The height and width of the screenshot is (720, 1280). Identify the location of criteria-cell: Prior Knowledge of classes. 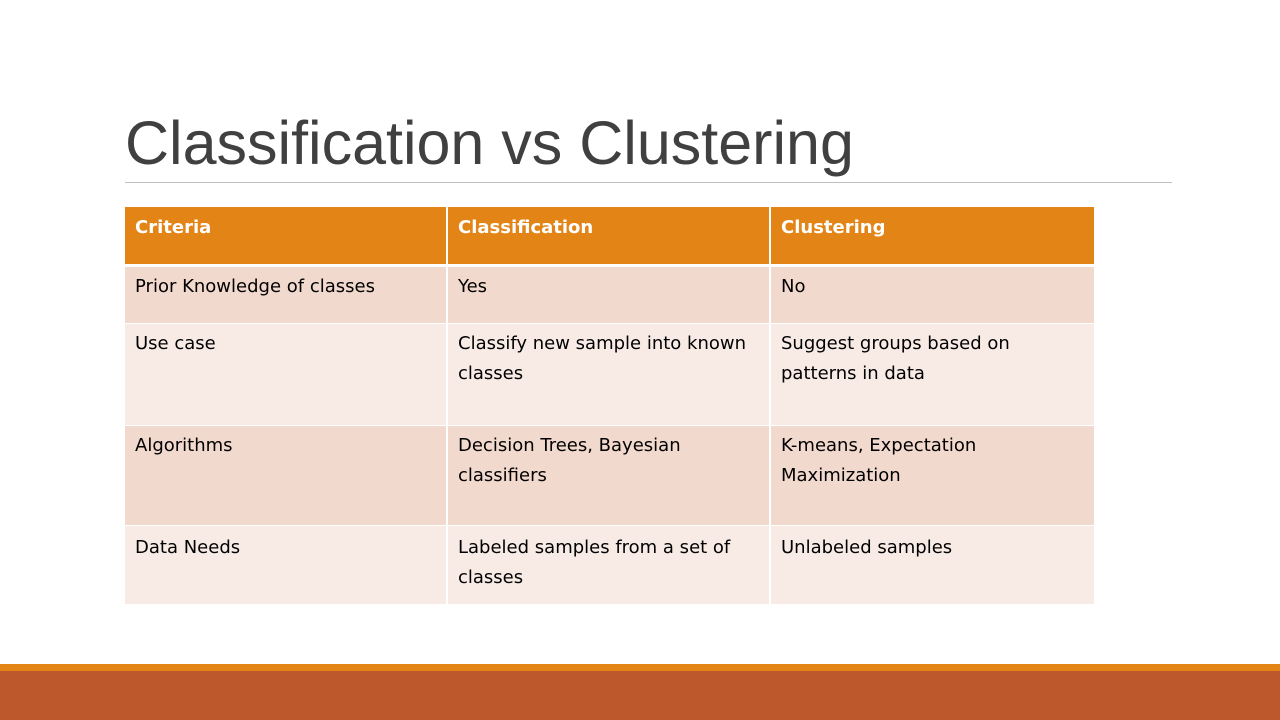
(286, 294).